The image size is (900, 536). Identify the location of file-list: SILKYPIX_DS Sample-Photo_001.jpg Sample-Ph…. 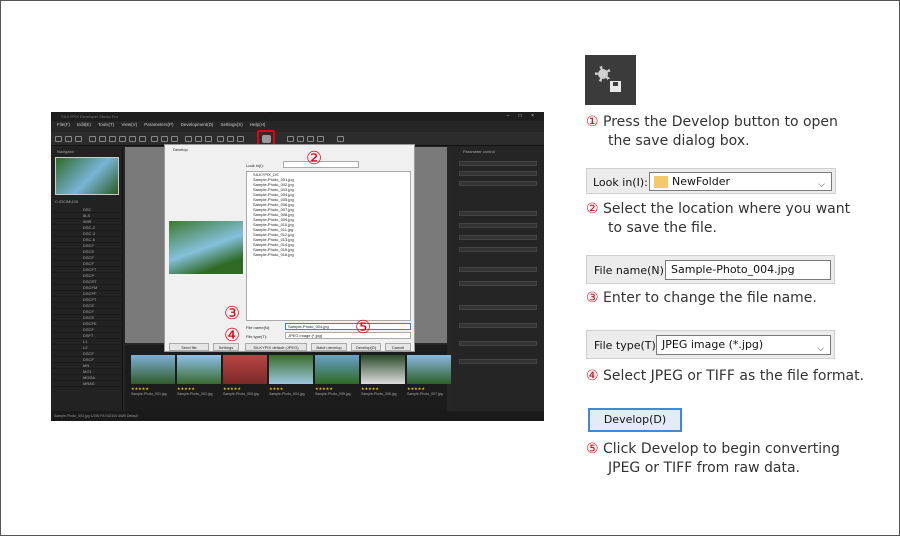
(328, 246).